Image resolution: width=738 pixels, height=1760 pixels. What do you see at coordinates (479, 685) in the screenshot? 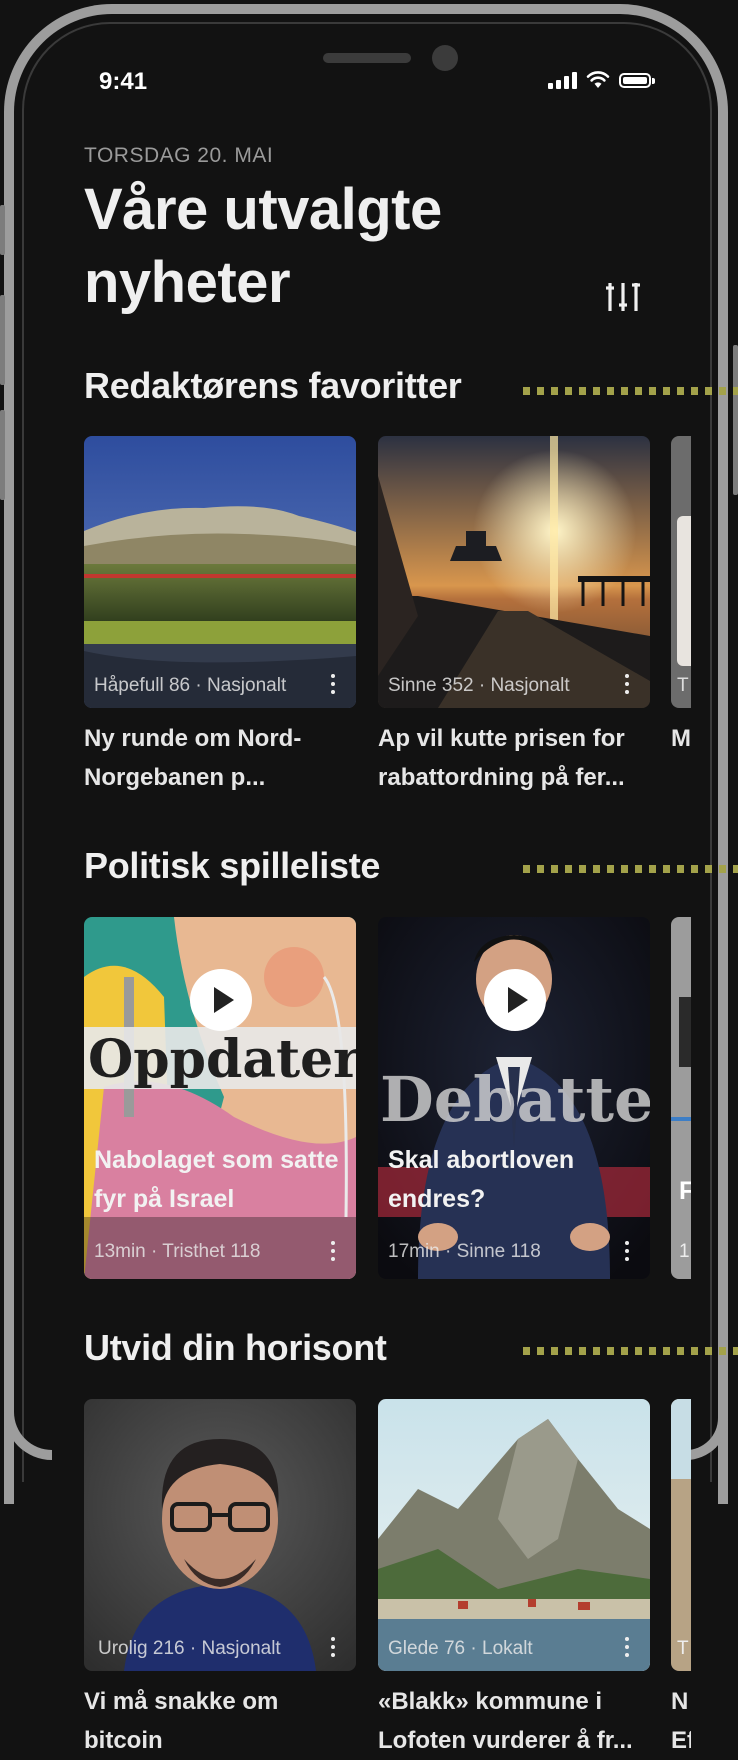
I see `article-meta: Sinne 352 · Nasjonalt` at bounding box center [479, 685].